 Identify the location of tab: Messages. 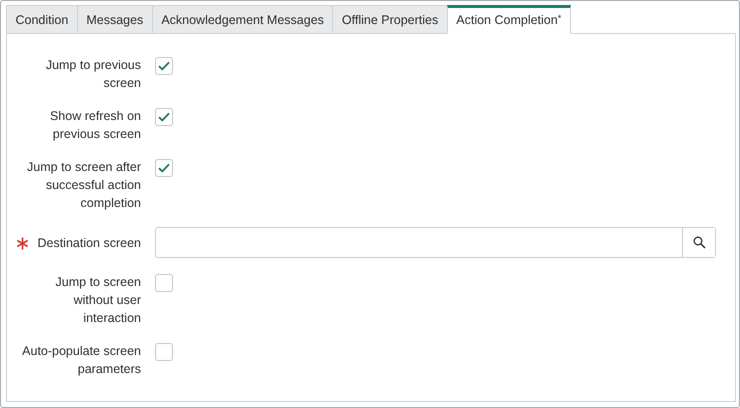
(114, 19).